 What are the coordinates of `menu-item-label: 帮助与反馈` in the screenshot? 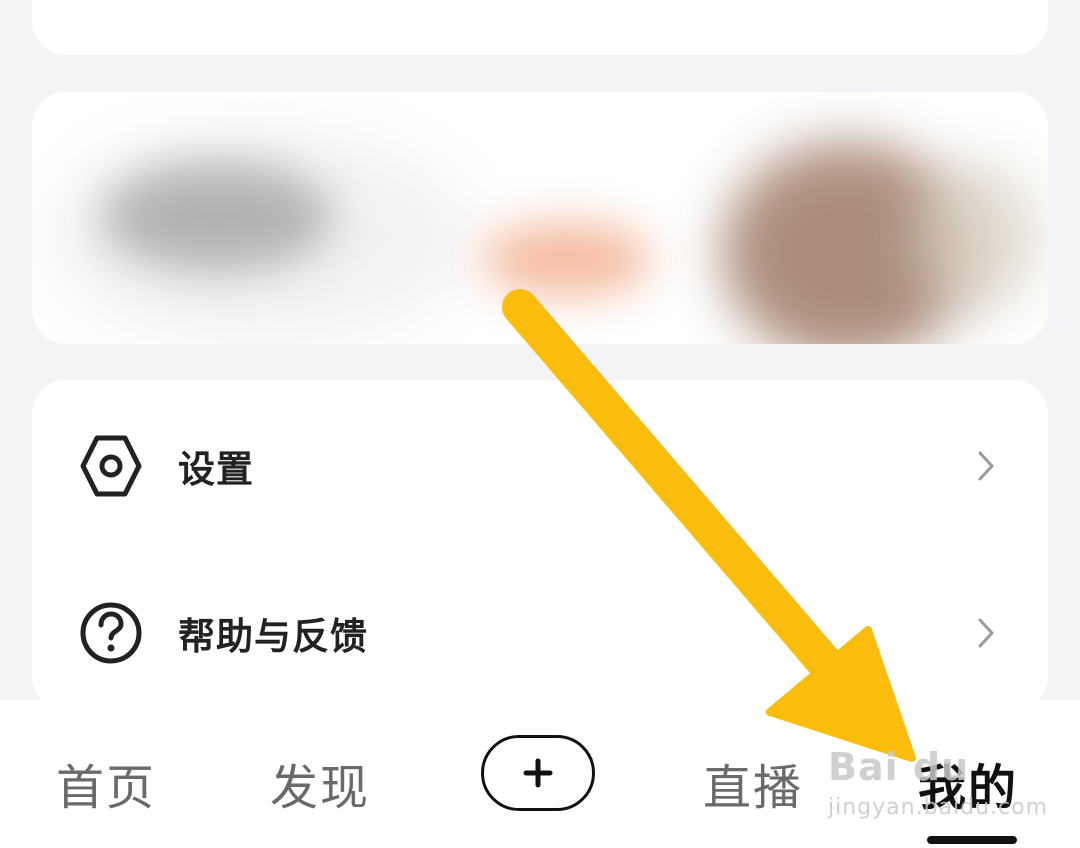 It's located at (273, 636).